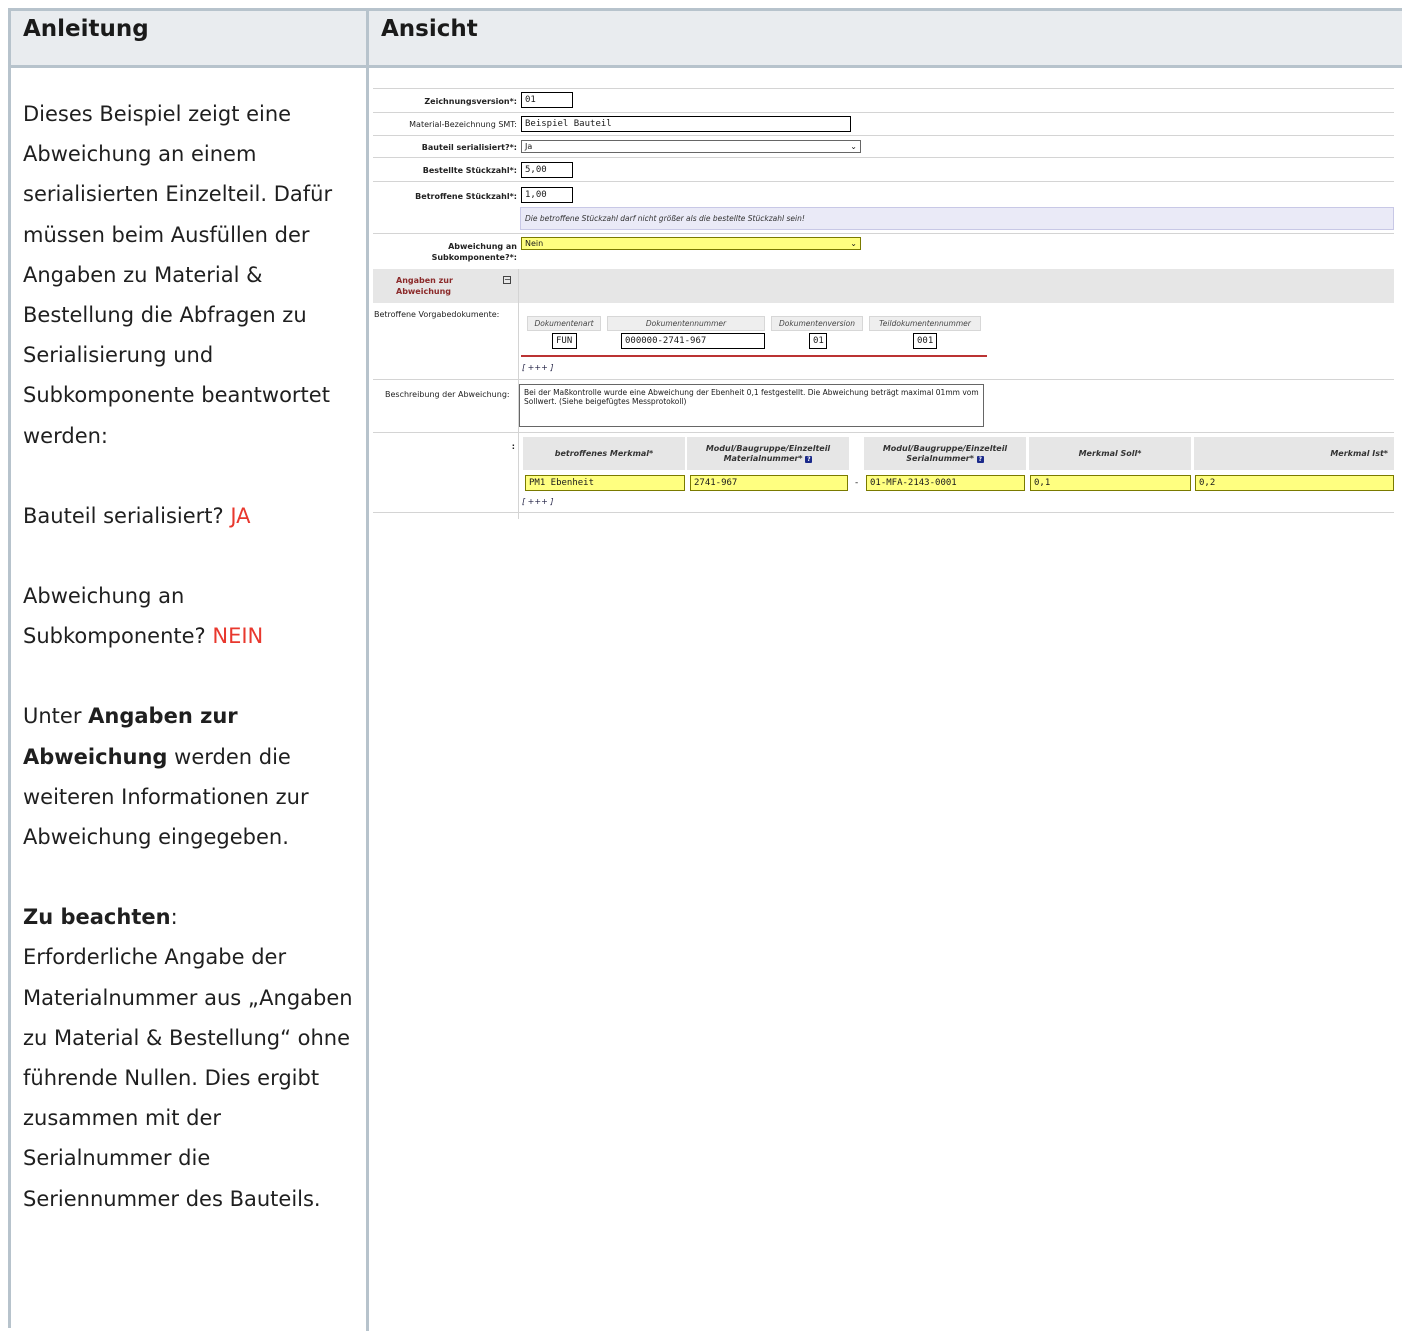 Image resolution: width=1402 pixels, height=1331 pixels. Describe the element at coordinates (1294, 483) in the screenshot. I see `merkmal-ist-input: 0,2` at that location.